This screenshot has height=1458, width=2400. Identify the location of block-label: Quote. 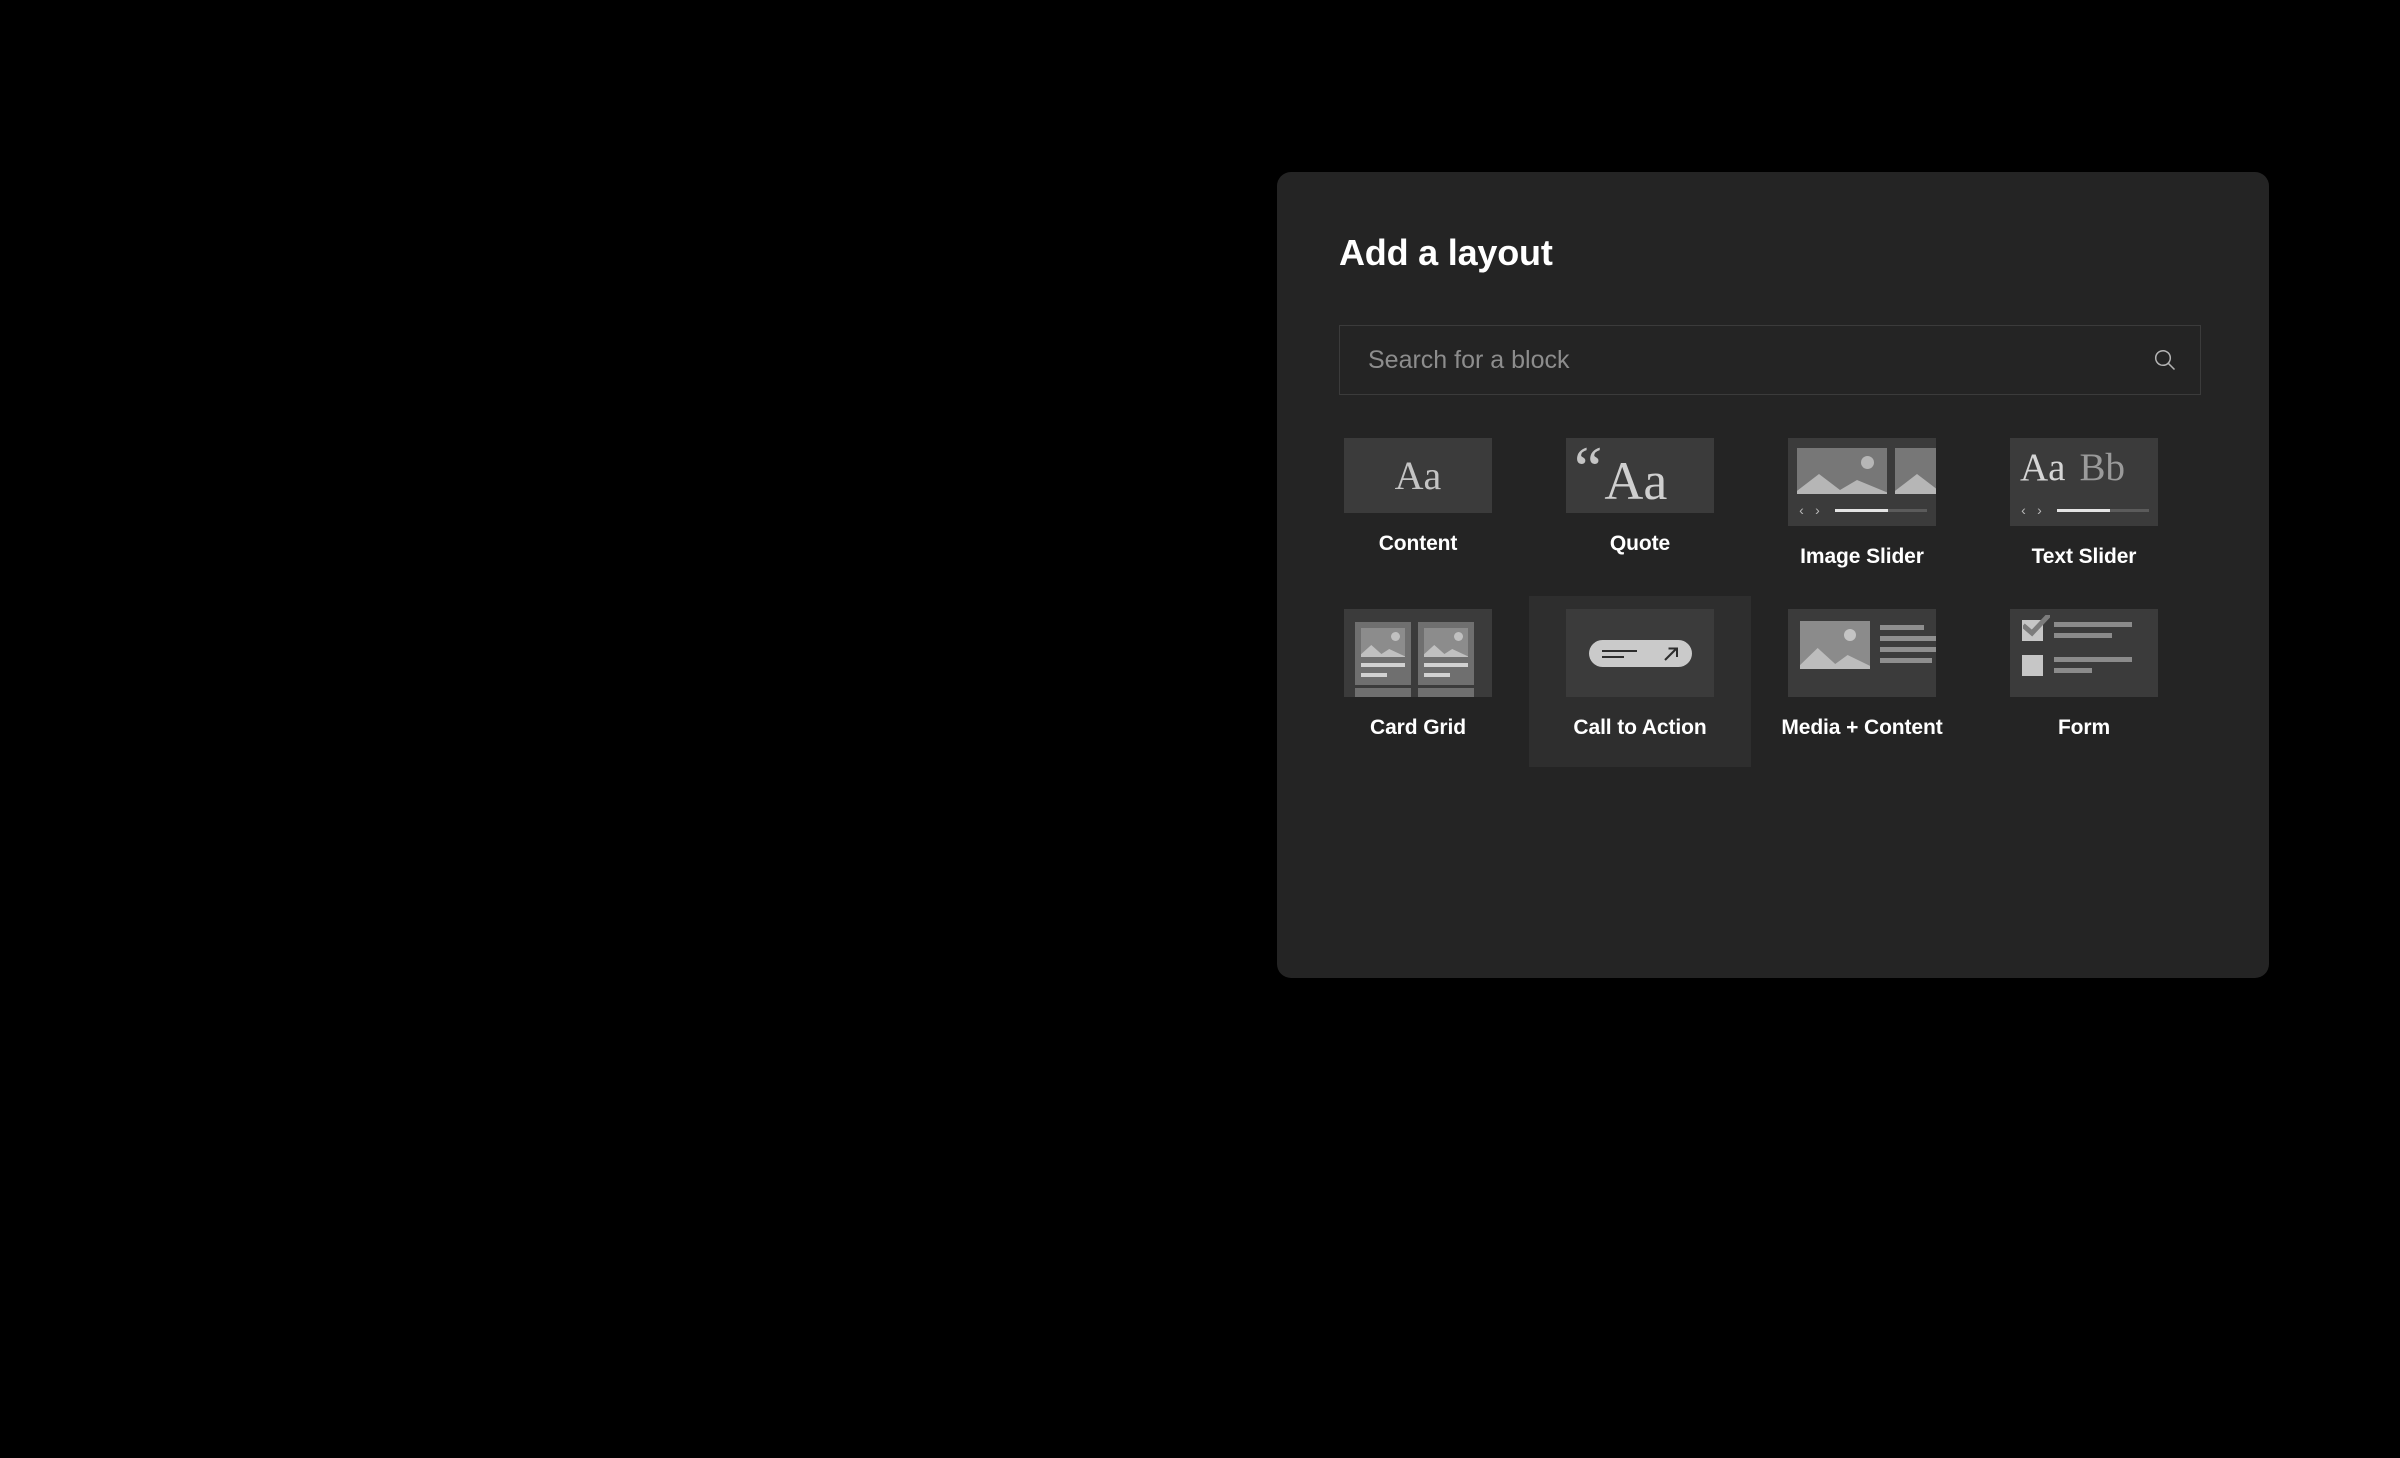
(1640, 543).